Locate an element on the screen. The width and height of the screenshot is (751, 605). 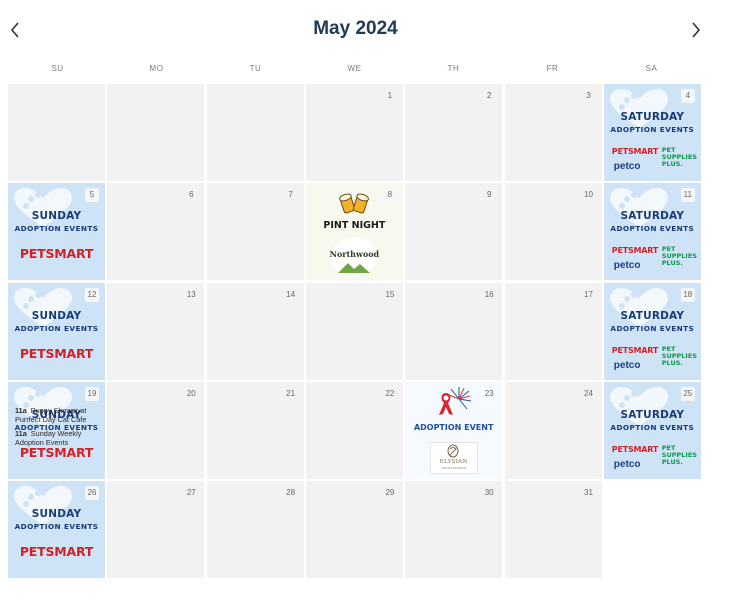
day-number: 14 is located at coordinates (291, 294).